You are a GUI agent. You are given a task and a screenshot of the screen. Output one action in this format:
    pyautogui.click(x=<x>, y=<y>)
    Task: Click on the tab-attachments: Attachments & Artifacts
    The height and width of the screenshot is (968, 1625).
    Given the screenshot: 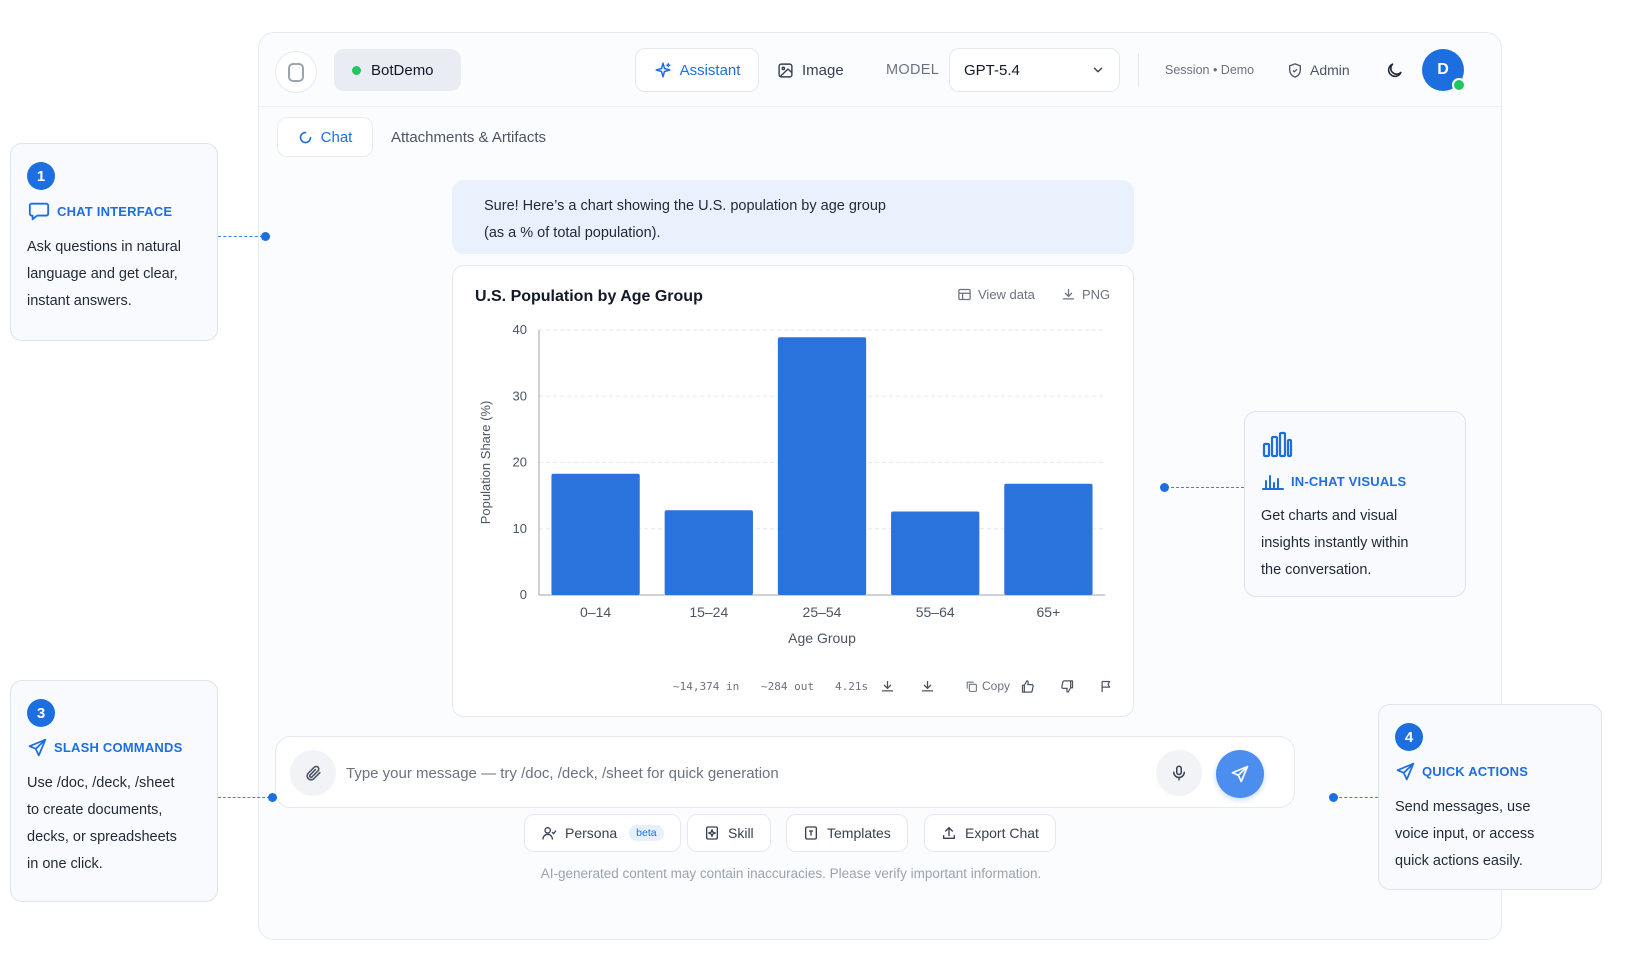 What is the action you would take?
    pyautogui.click(x=468, y=137)
    